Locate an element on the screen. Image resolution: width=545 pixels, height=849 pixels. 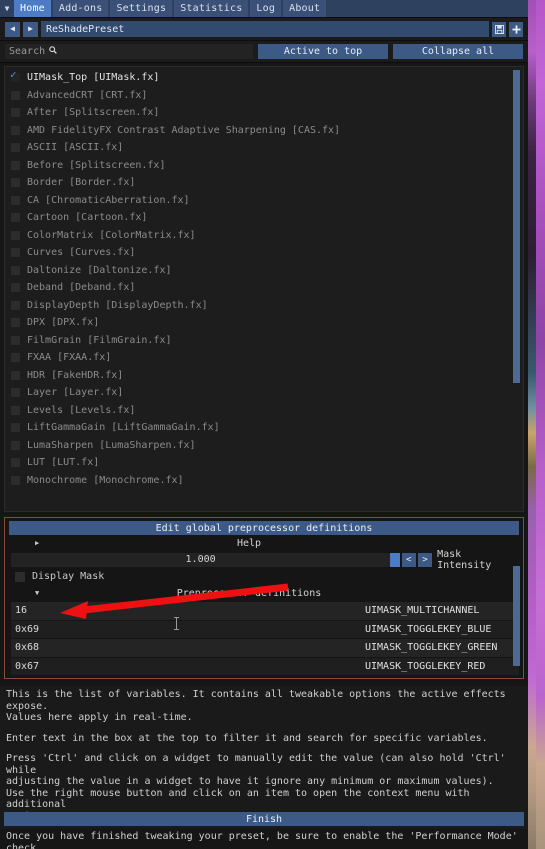
preprocessor-definition-row: 0x68 UIMASK_TOGGLEKEY_GREEN is located at coordinates (265, 648).